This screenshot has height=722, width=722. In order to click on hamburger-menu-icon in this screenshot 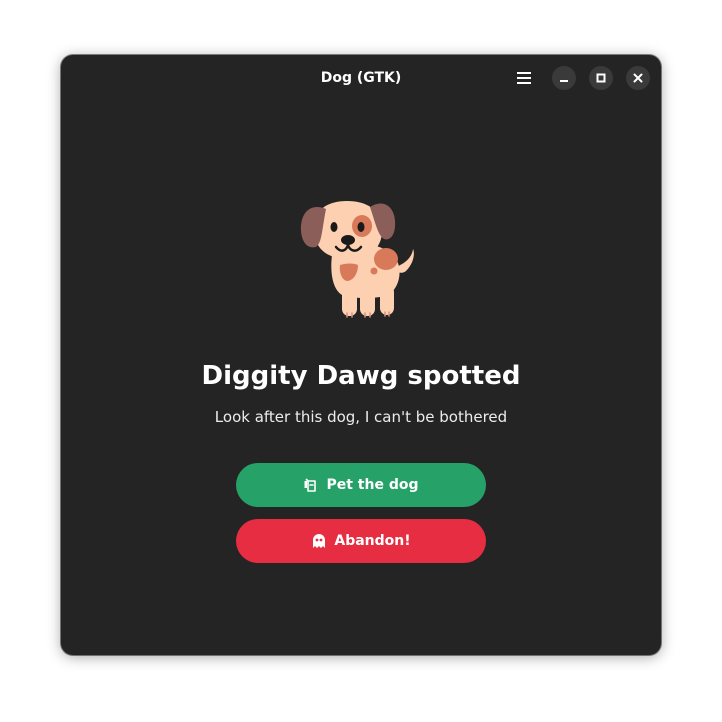, I will do `click(524, 78)`.